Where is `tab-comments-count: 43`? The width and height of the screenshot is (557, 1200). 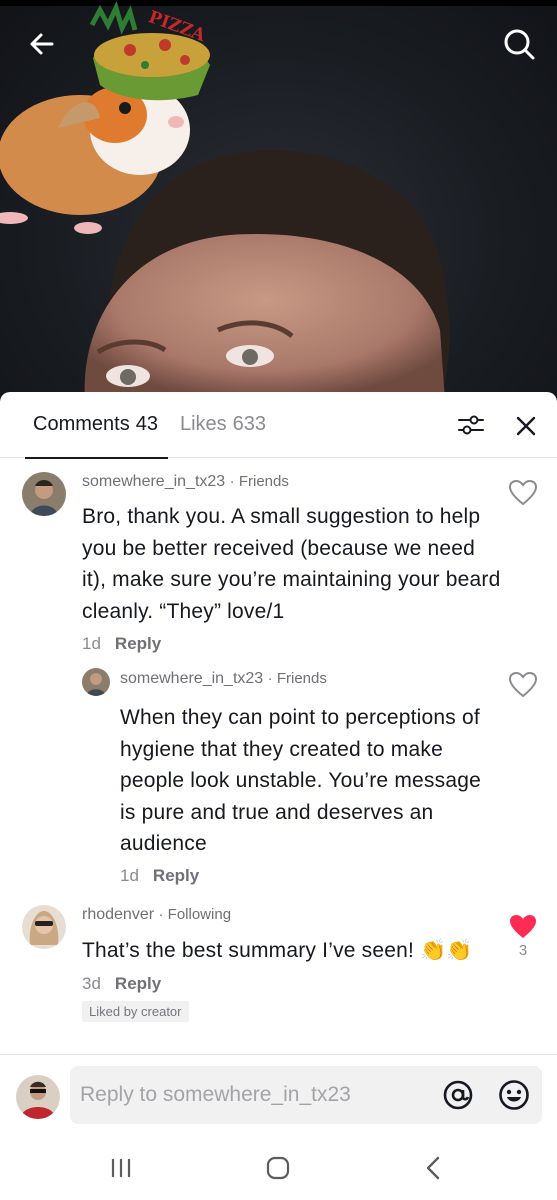 tab-comments-count: 43 is located at coordinates (146, 424).